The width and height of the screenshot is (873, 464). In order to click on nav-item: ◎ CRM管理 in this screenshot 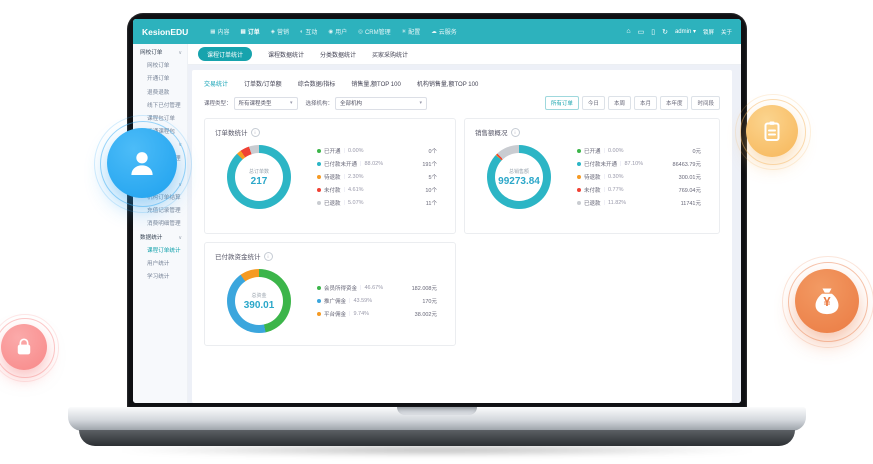, I will do `click(374, 32)`.